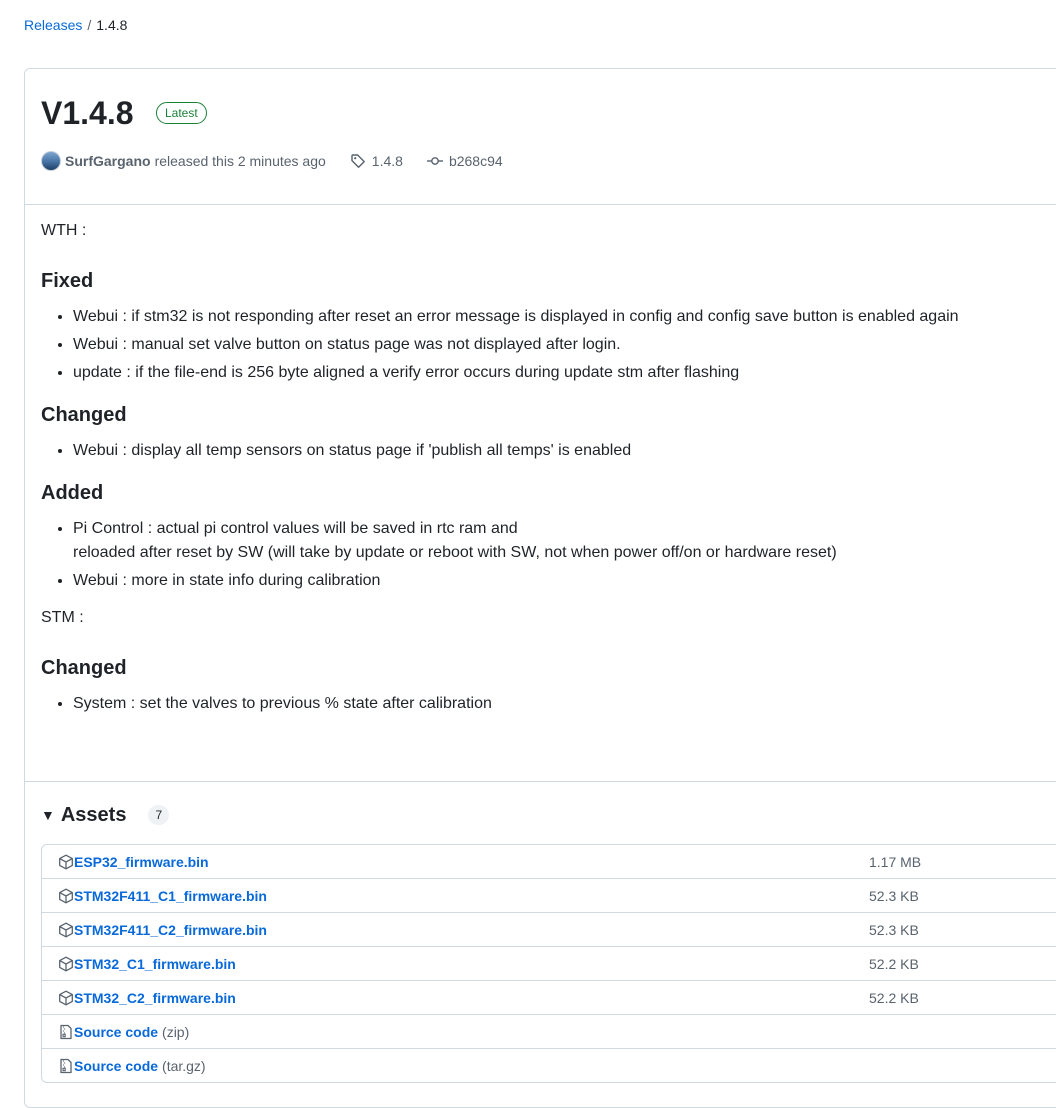 The height and width of the screenshot is (1108, 1056). What do you see at coordinates (48, 815) in the screenshot?
I see `caret-down-icon: ▼` at bounding box center [48, 815].